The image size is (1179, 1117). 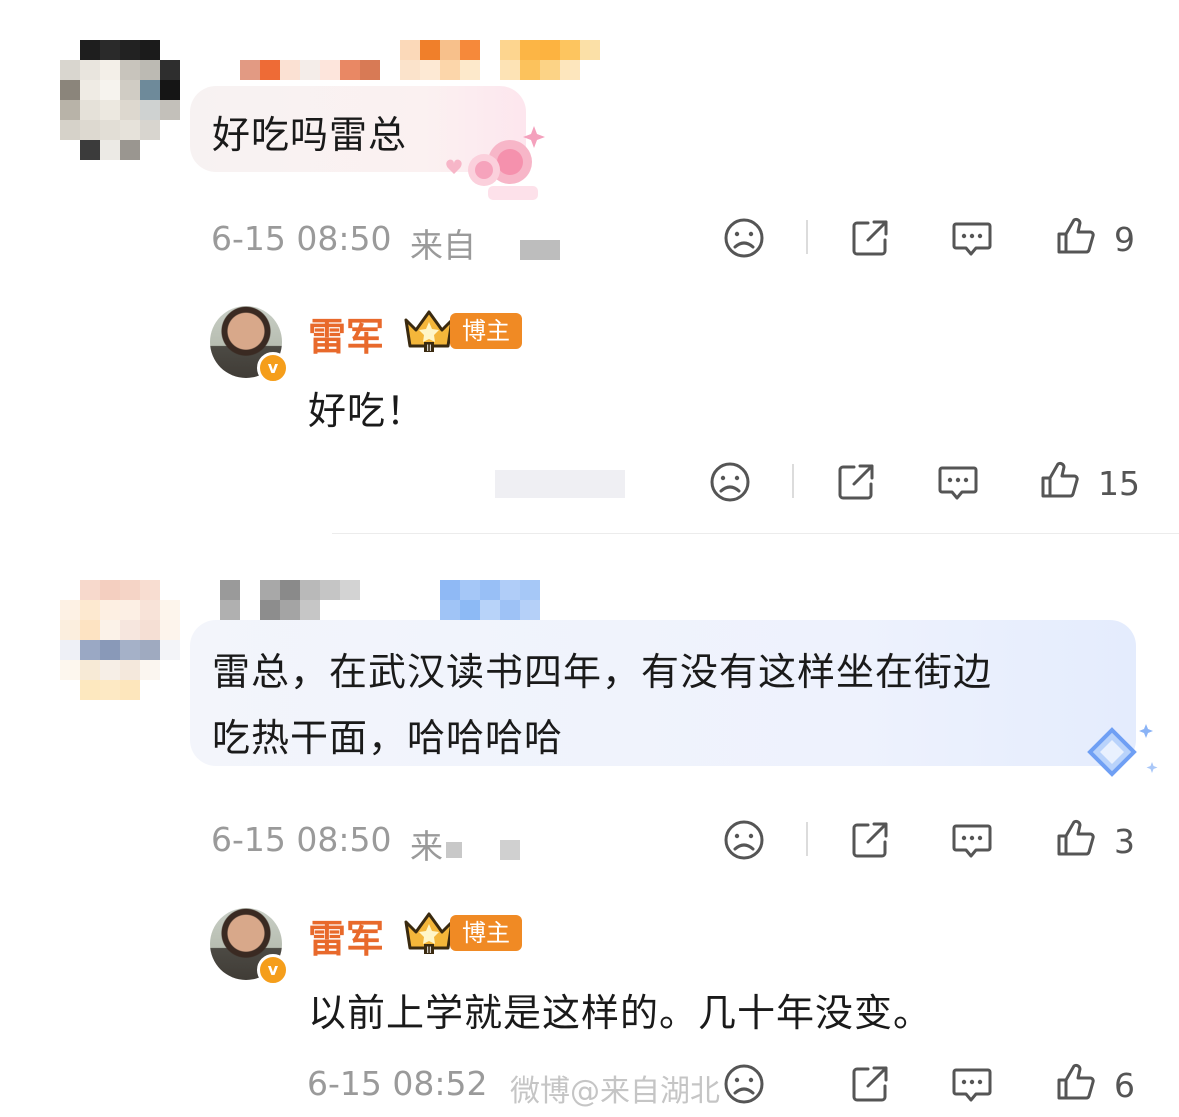 I want to click on reply-text: 以前上学就是这样的。几十年没变。, so click(x=620, y=1013).